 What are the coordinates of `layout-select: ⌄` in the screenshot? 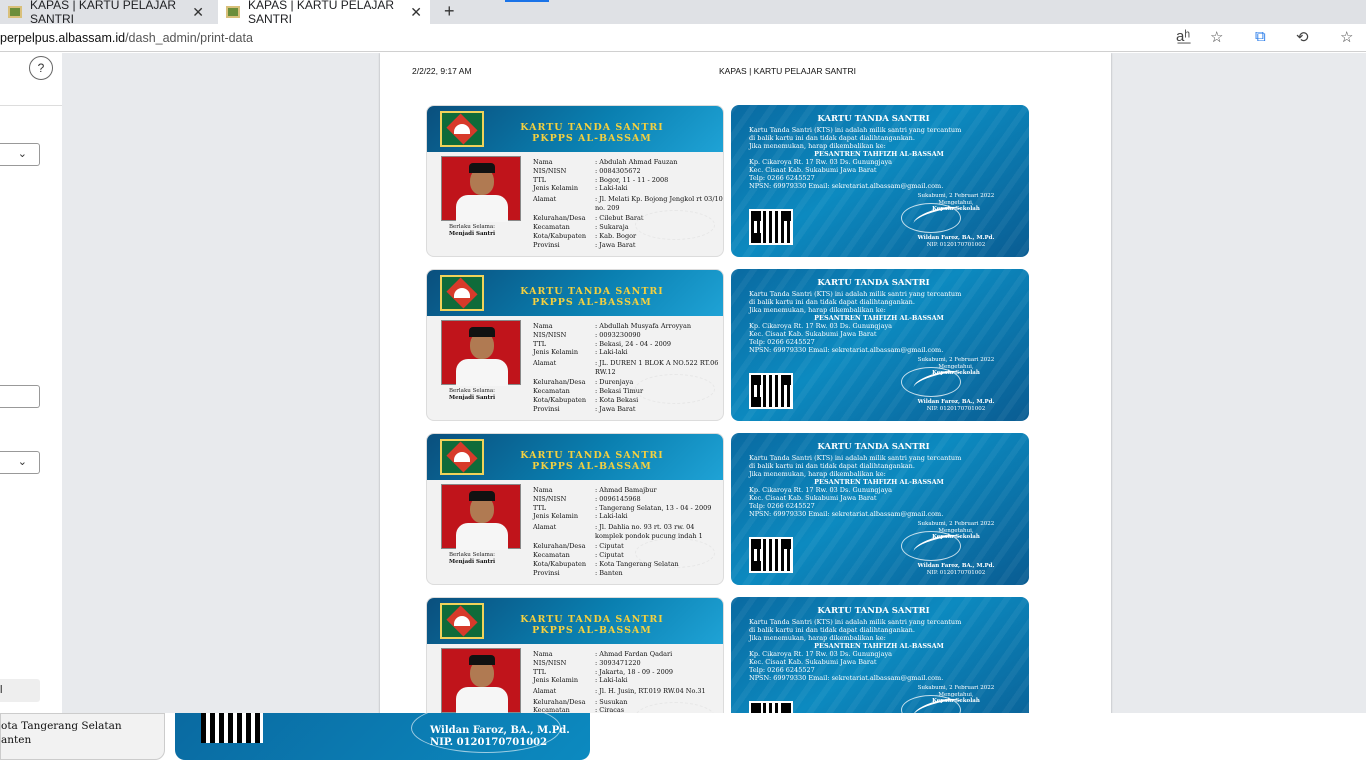 It's located at (20, 462).